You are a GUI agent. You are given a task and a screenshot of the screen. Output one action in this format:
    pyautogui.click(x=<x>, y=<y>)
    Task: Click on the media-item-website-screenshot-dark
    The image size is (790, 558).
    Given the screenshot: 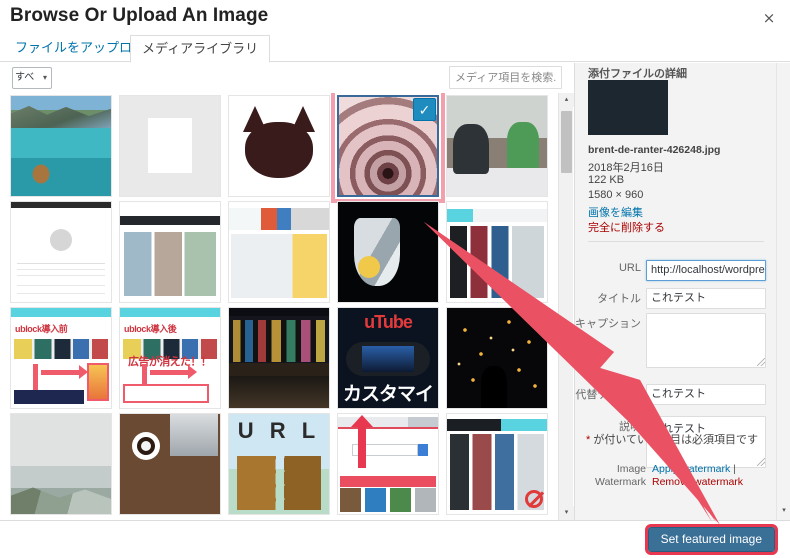 What is the action you would take?
    pyautogui.click(x=497, y=464)
    